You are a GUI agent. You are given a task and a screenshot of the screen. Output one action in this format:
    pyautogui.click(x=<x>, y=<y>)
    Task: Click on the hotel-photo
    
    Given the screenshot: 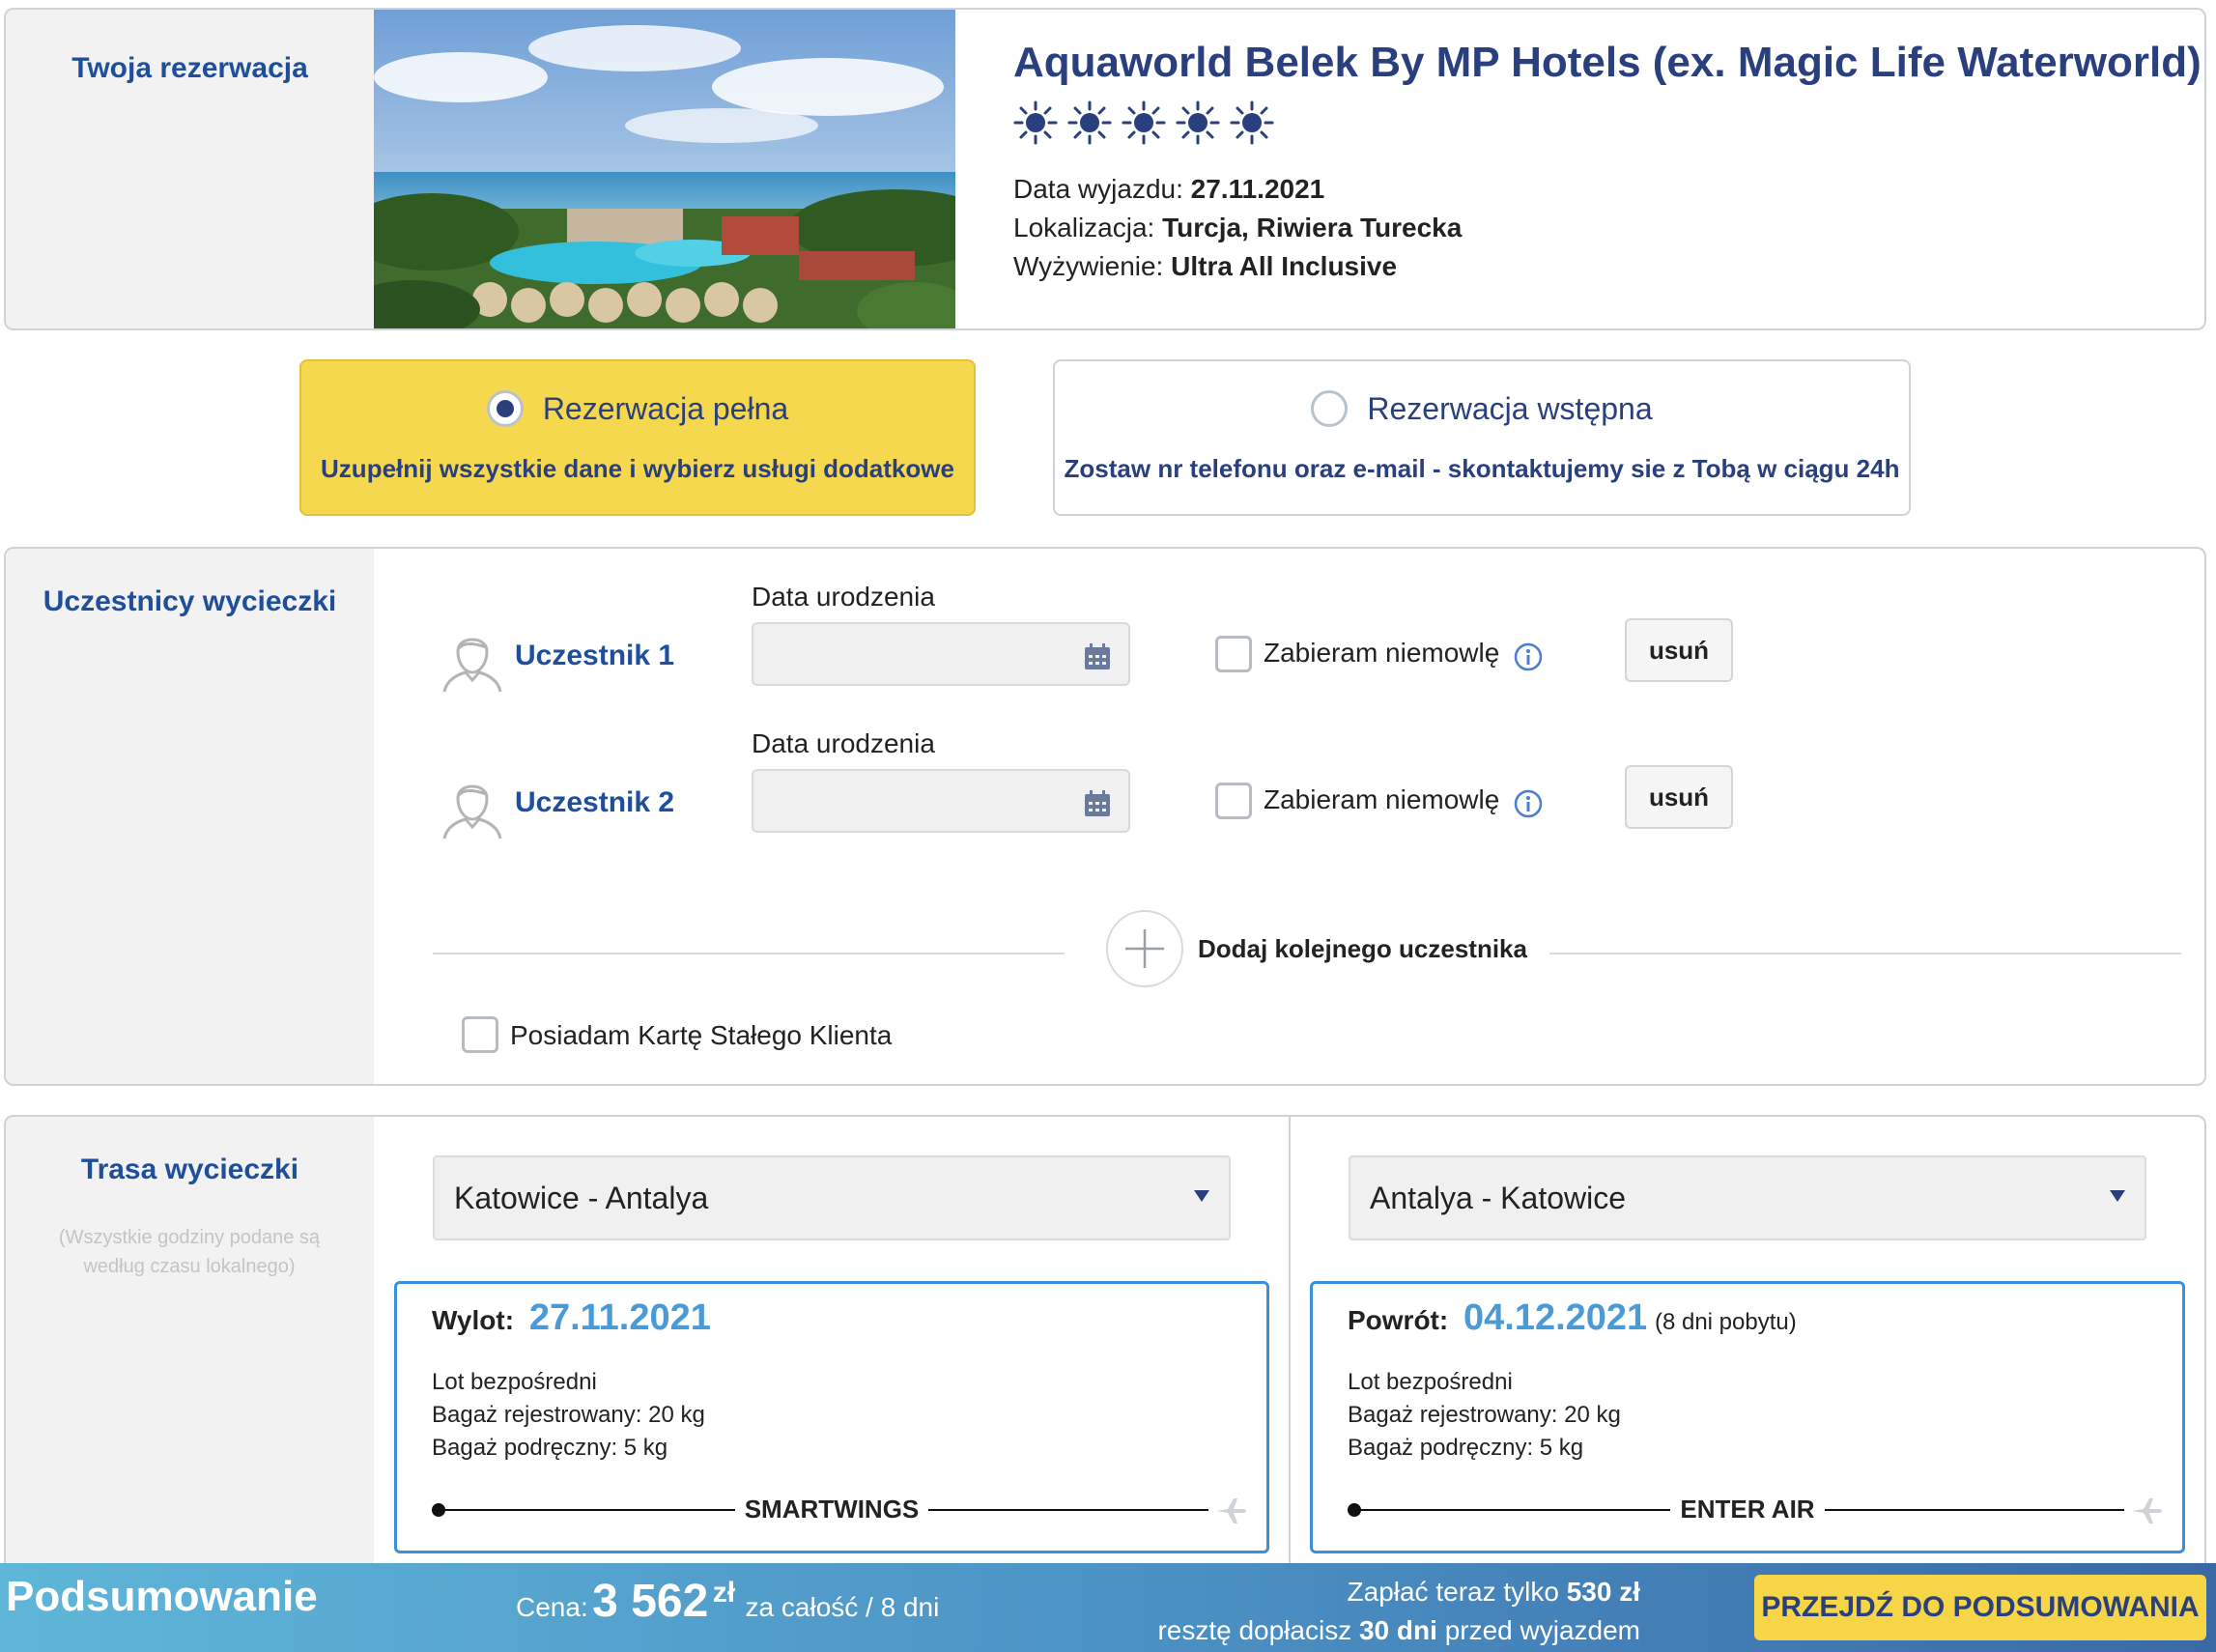 What is the action you would take?
    pyautogui.click(x=664, y=169)
    